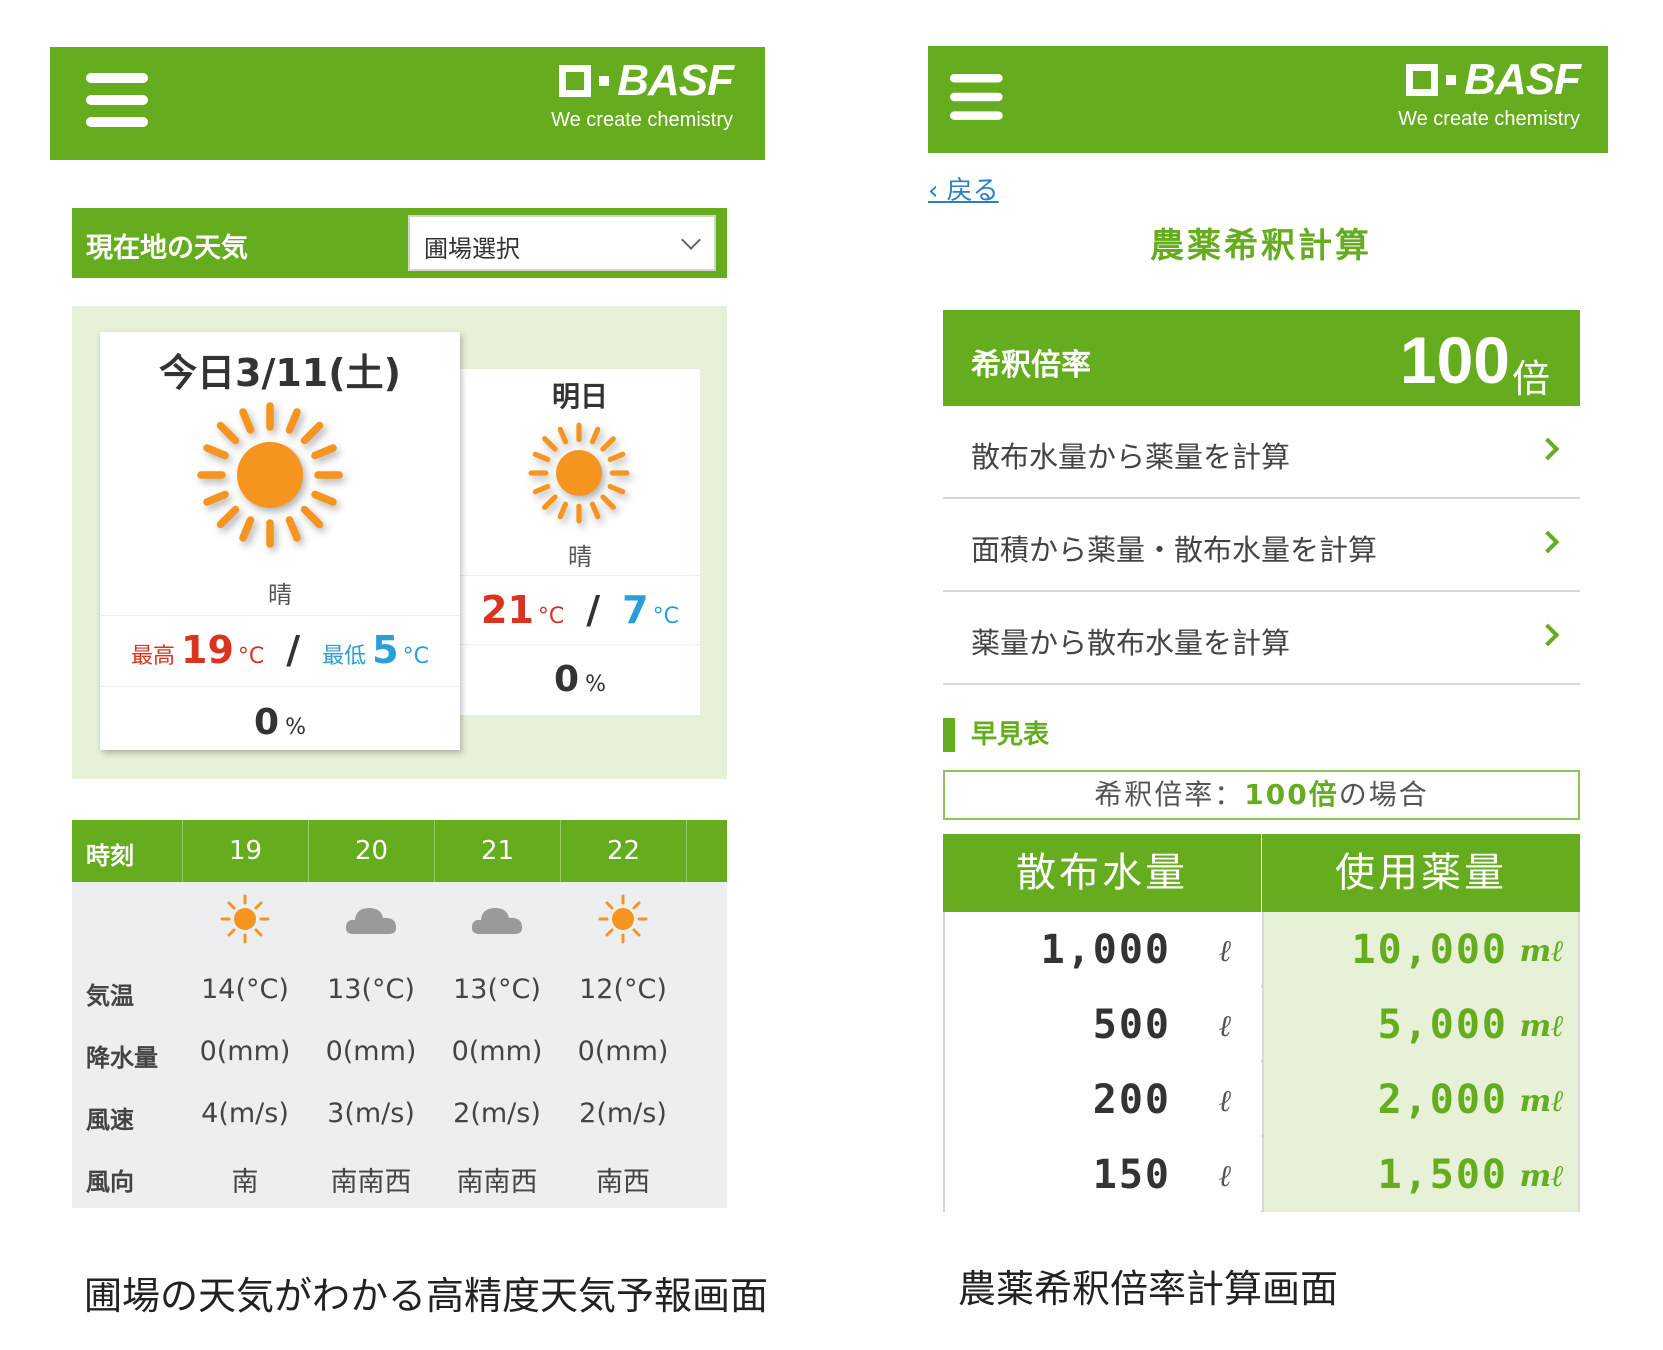 The image size is (1663, 1350). Describe the element at coordinates (245, 1113) in the screenshot. I see `wind-speed-cell: 4(m/s)` at that location.